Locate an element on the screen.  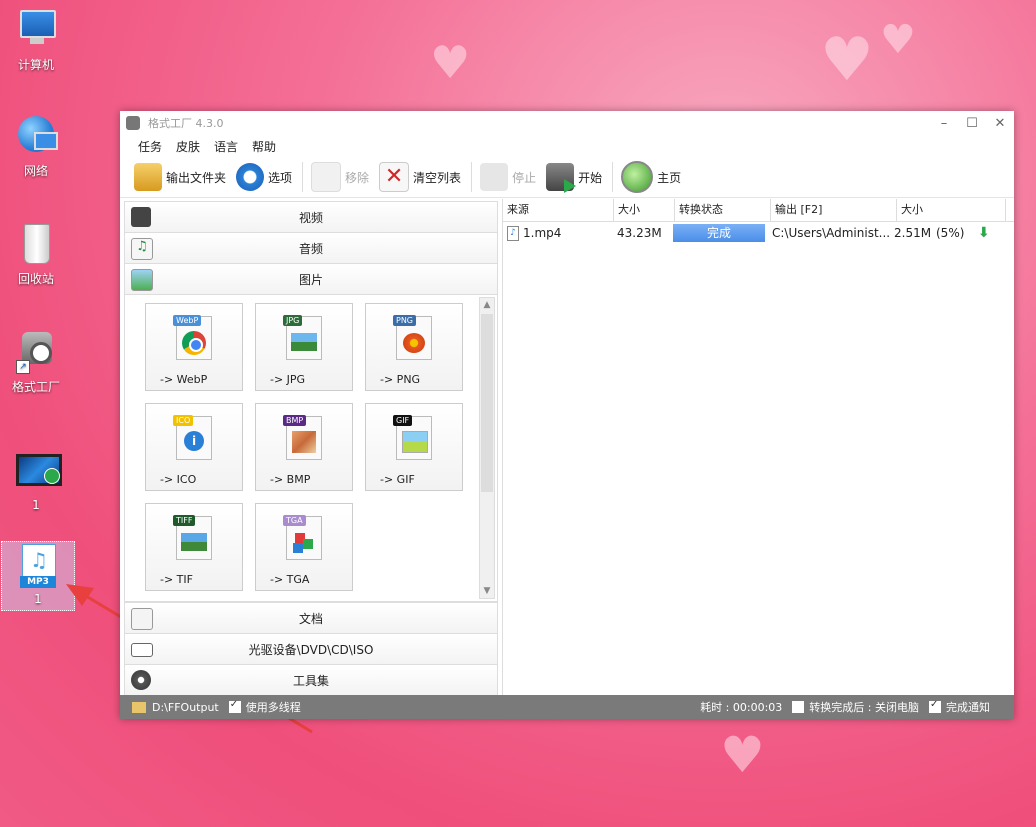
clear-list-label: 清空列表 is located at coordinates (437, 177).